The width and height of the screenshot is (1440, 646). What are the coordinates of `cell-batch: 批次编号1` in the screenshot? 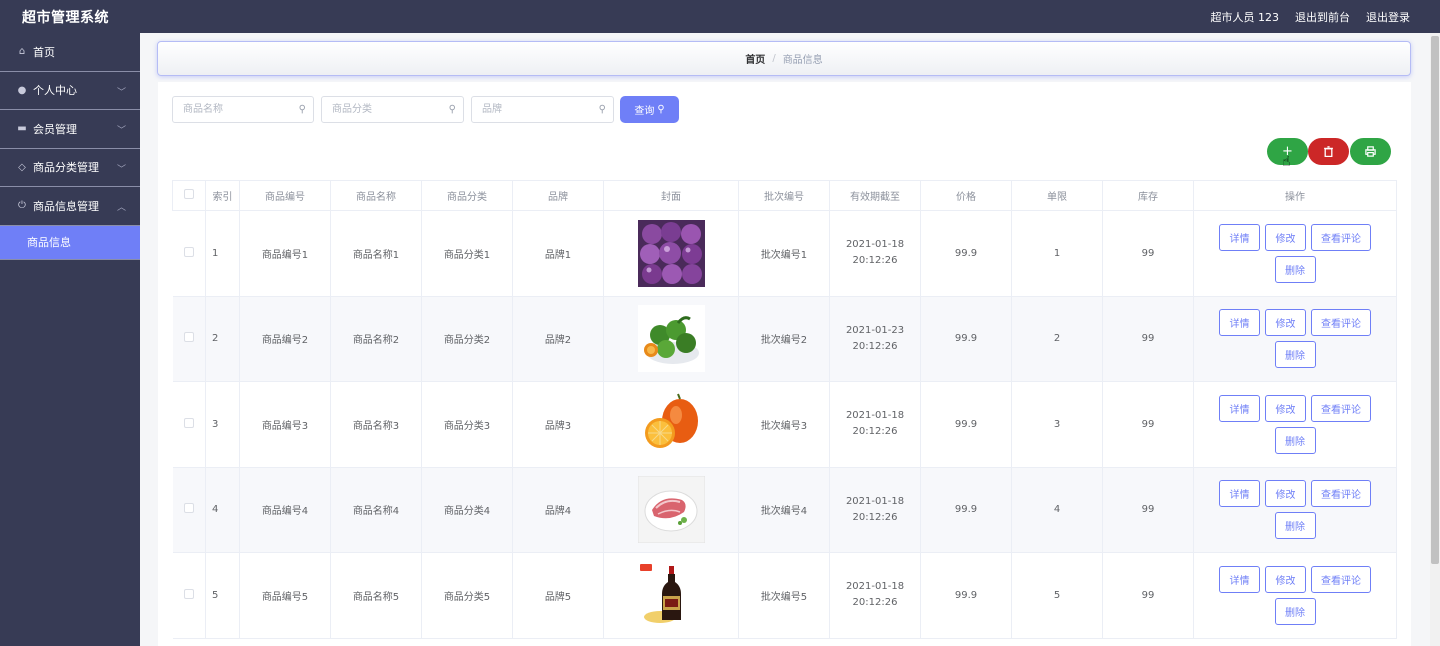 It's located at (784, 253).